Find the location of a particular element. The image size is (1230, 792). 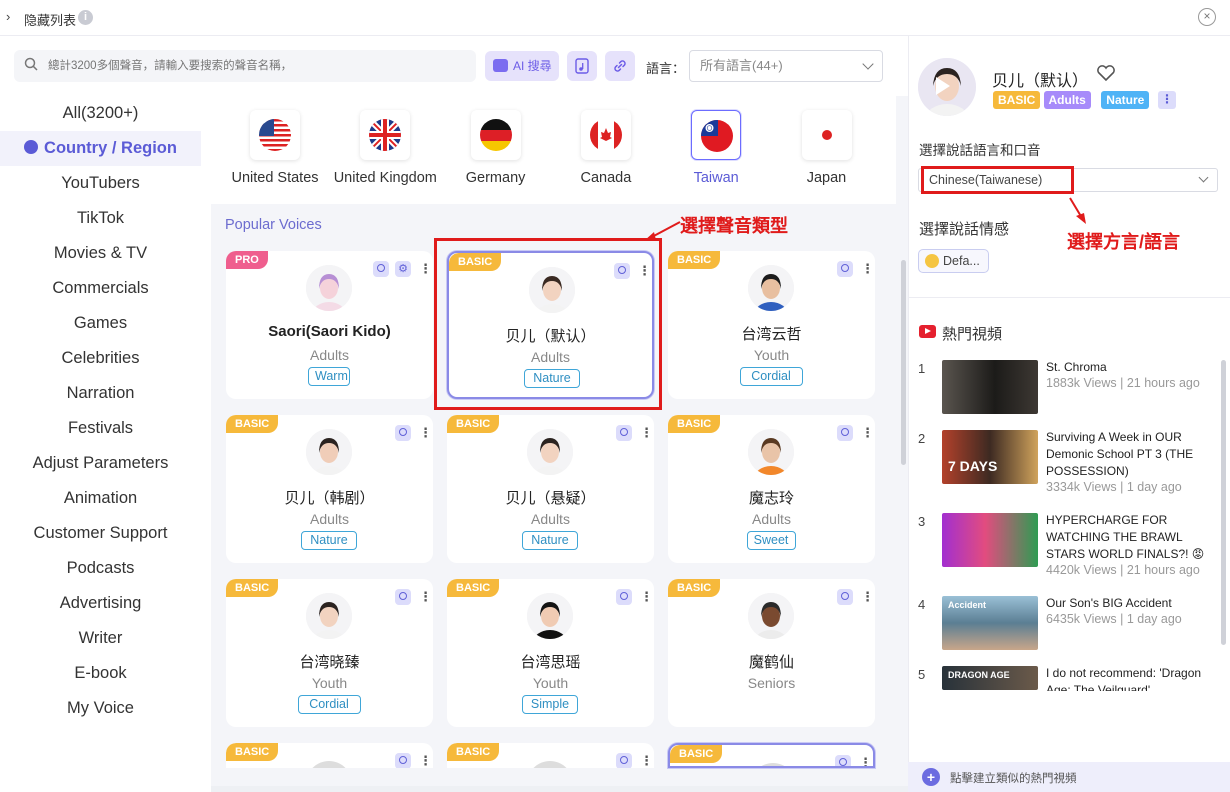

main-scrollbar is located at coordinates (903, 362).